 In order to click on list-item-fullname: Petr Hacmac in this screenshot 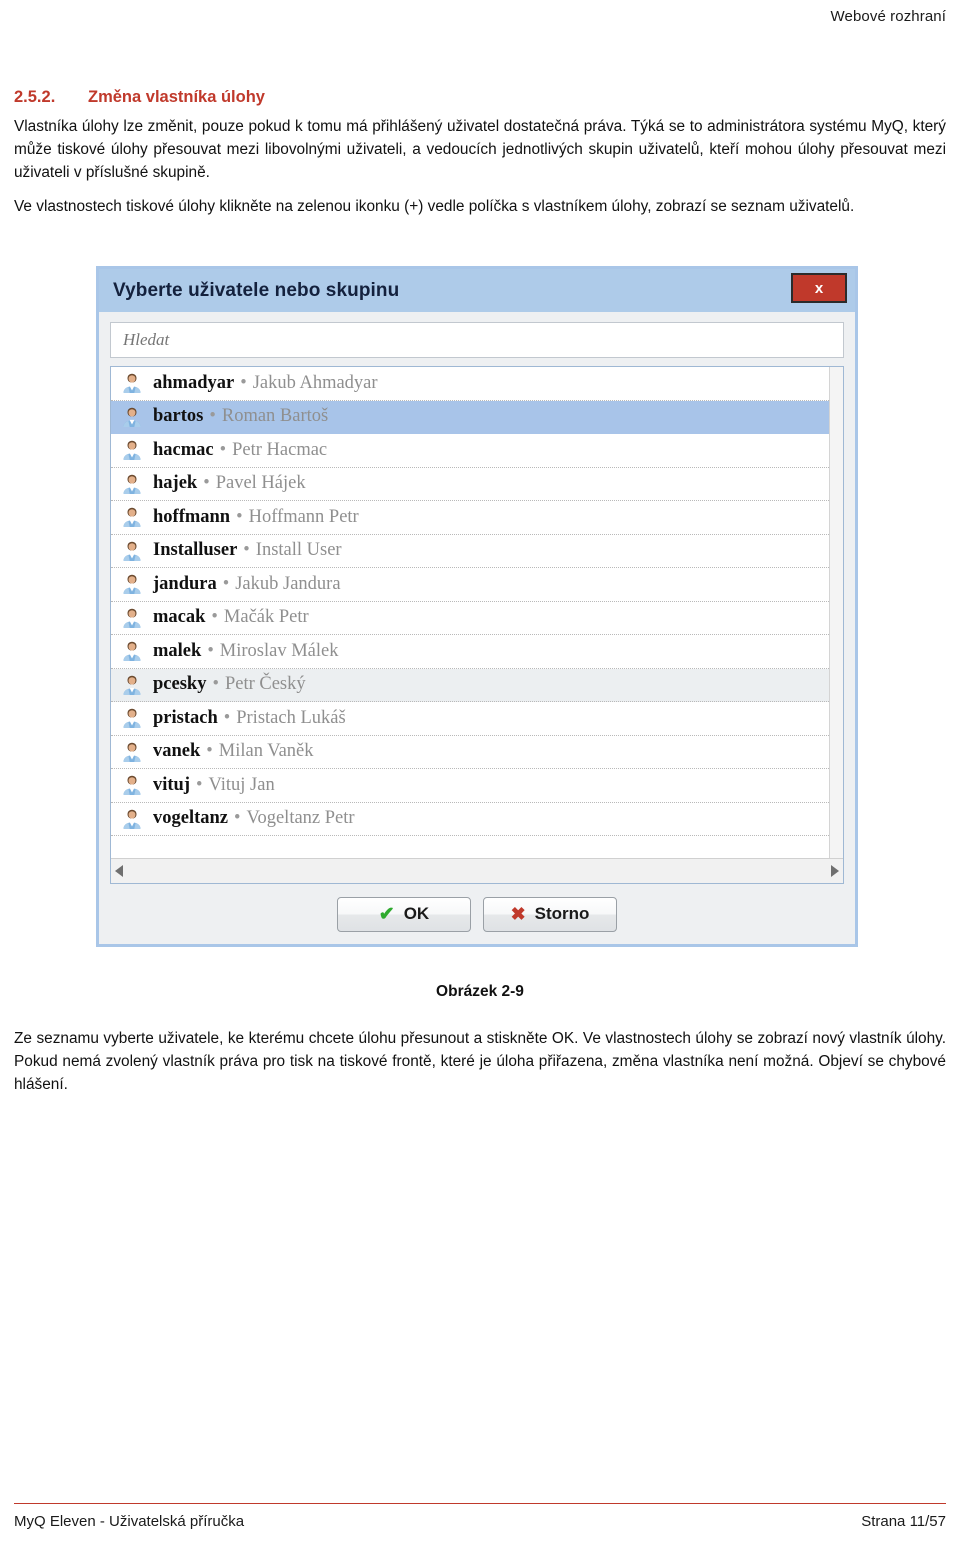, I will do `click(280, 449)`.